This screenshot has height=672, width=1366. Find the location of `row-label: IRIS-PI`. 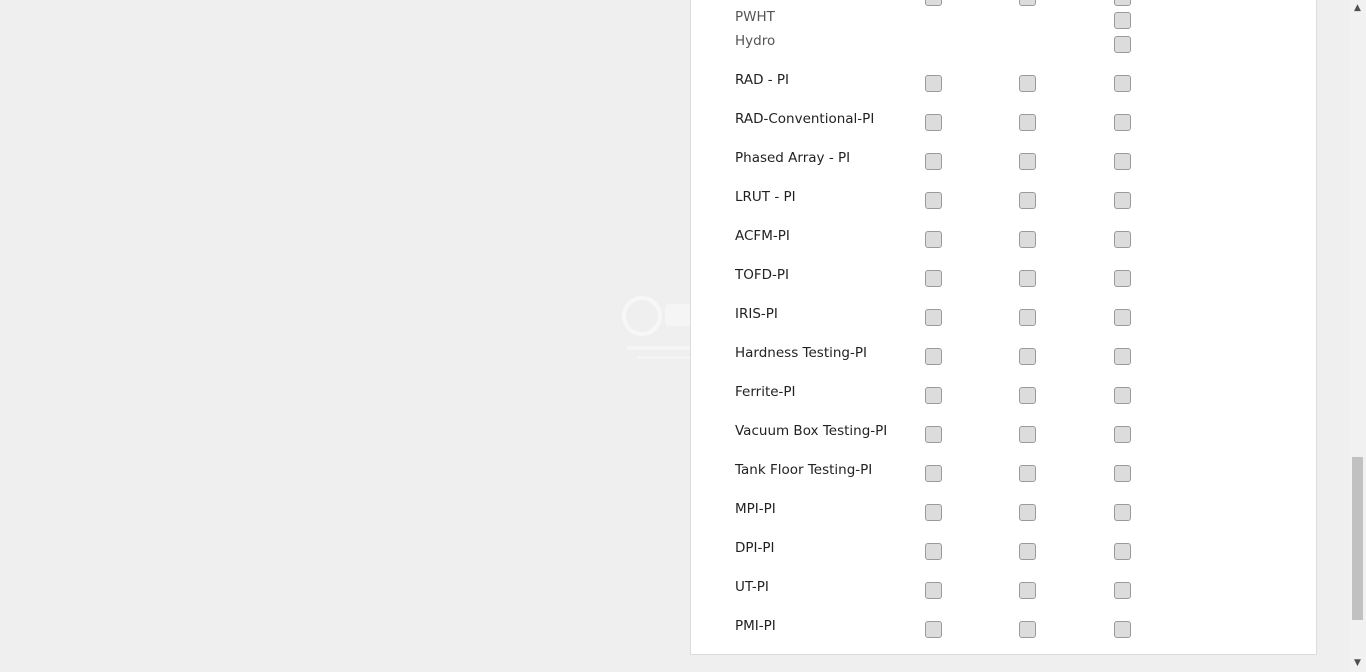

row-label: IRIS-PI is located at coordinates (756, 314).